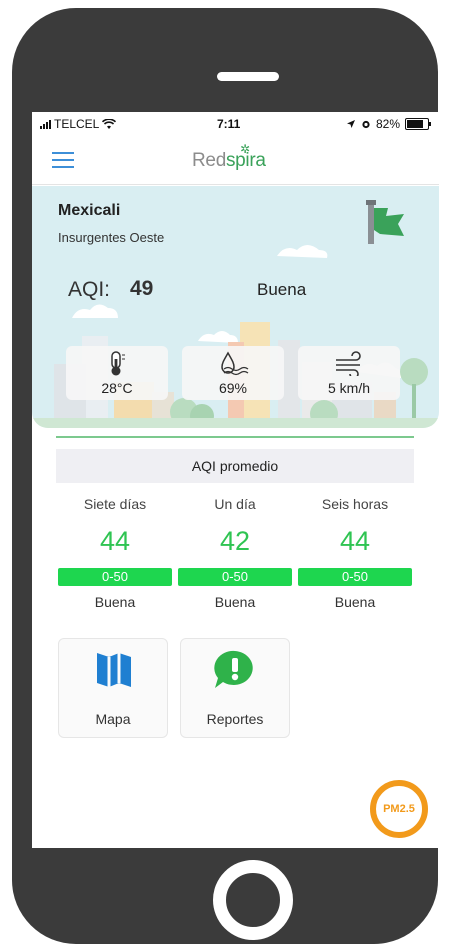 The width and height of the screenshot is (450, 952). What do you see at coordinates (113, 719) in the screenshot?
I see `map-label: Mapa` at bounding box center [113, 719].